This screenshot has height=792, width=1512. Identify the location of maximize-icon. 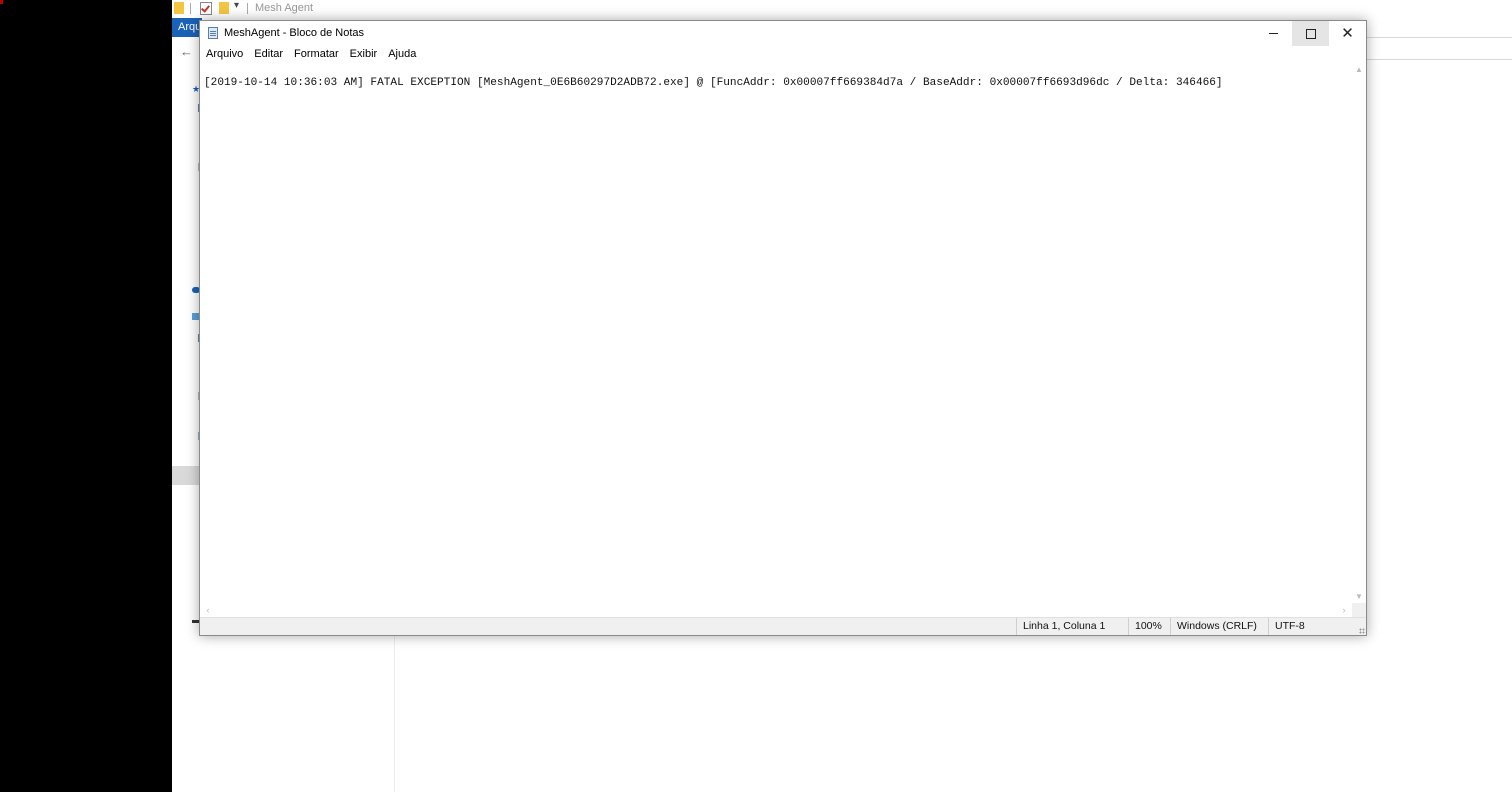
(1310, 33).